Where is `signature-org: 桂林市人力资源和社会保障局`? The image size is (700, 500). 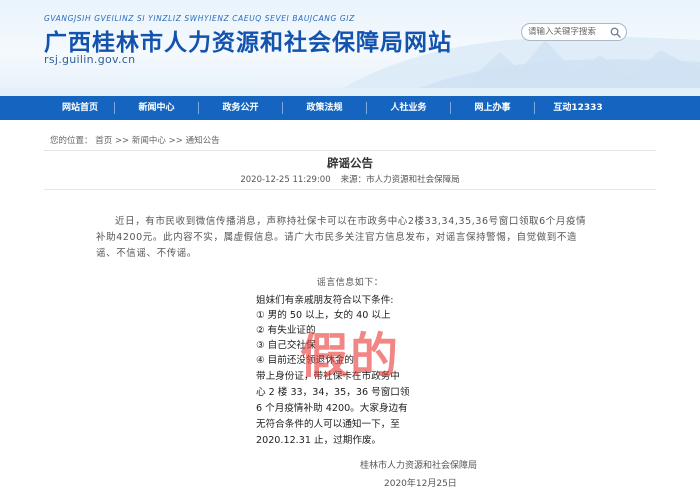
signature-org: 桂林市人力资源和社会保障局 is located at coordinates (419, 466).